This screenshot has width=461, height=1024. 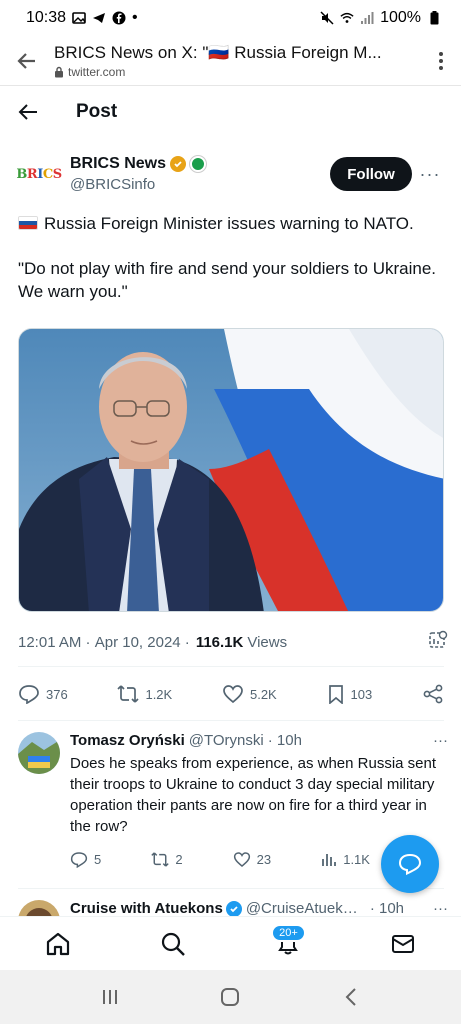 I want to click on reply-author-handle: @CruiseAtuekons, so click(x=306, y=908).